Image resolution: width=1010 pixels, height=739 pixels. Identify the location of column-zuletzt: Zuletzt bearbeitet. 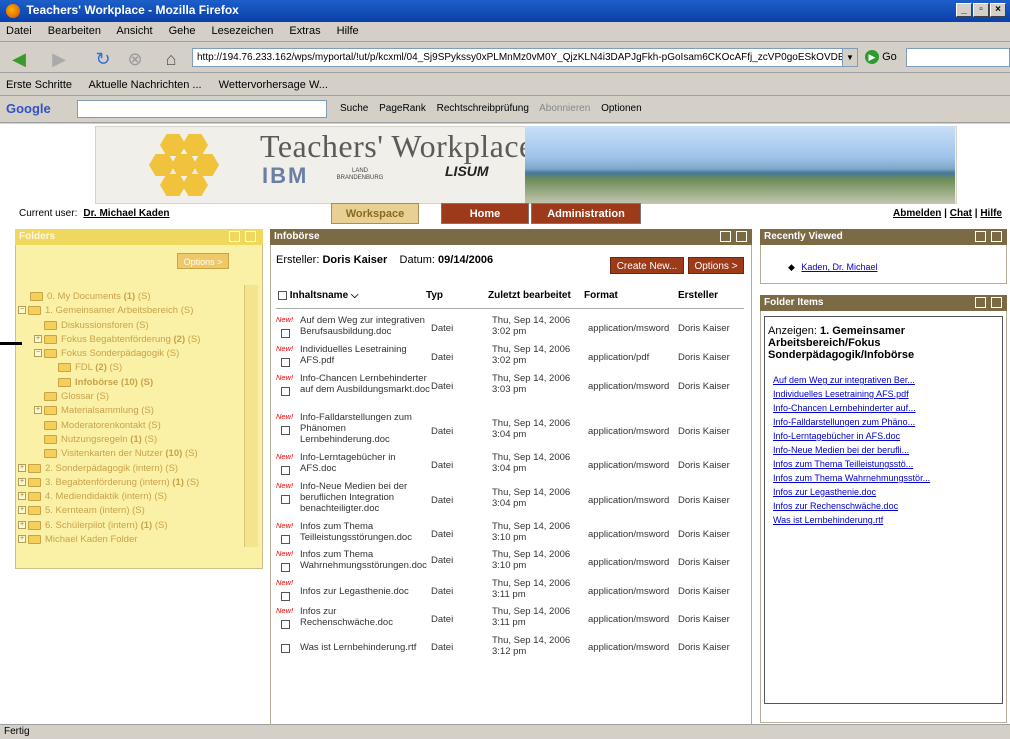
(529, 295).